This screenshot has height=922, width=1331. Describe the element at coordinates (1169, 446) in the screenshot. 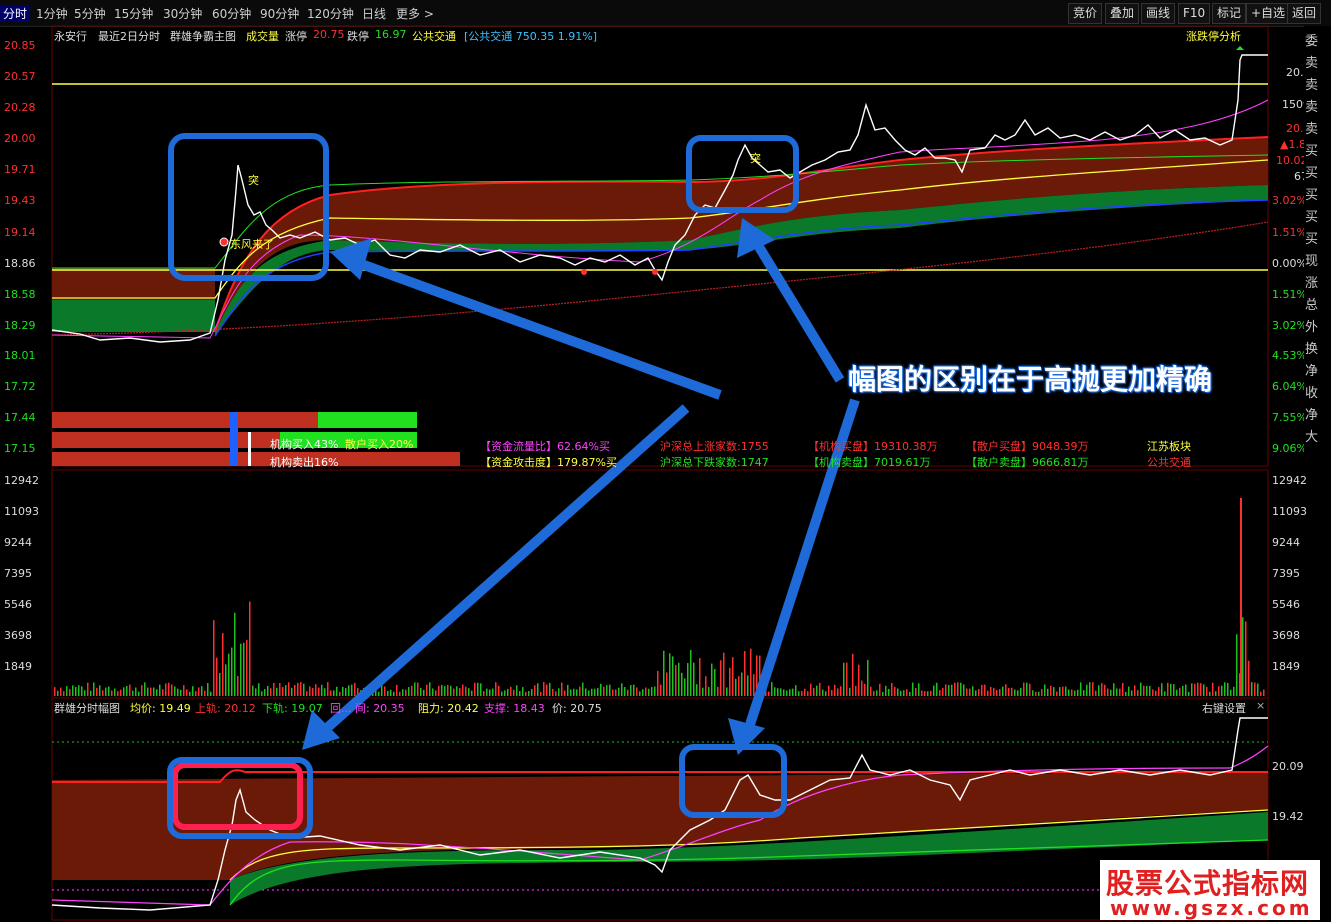

I see `board-jiangsu: 江苏板块` at that location.